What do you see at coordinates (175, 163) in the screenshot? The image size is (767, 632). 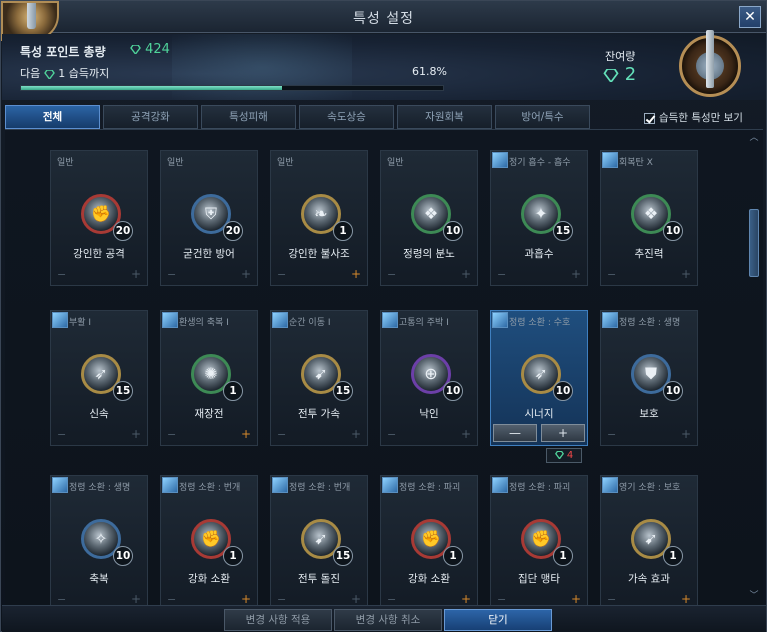 I see `trait-category: 일반` at bounding box center [175, 163].